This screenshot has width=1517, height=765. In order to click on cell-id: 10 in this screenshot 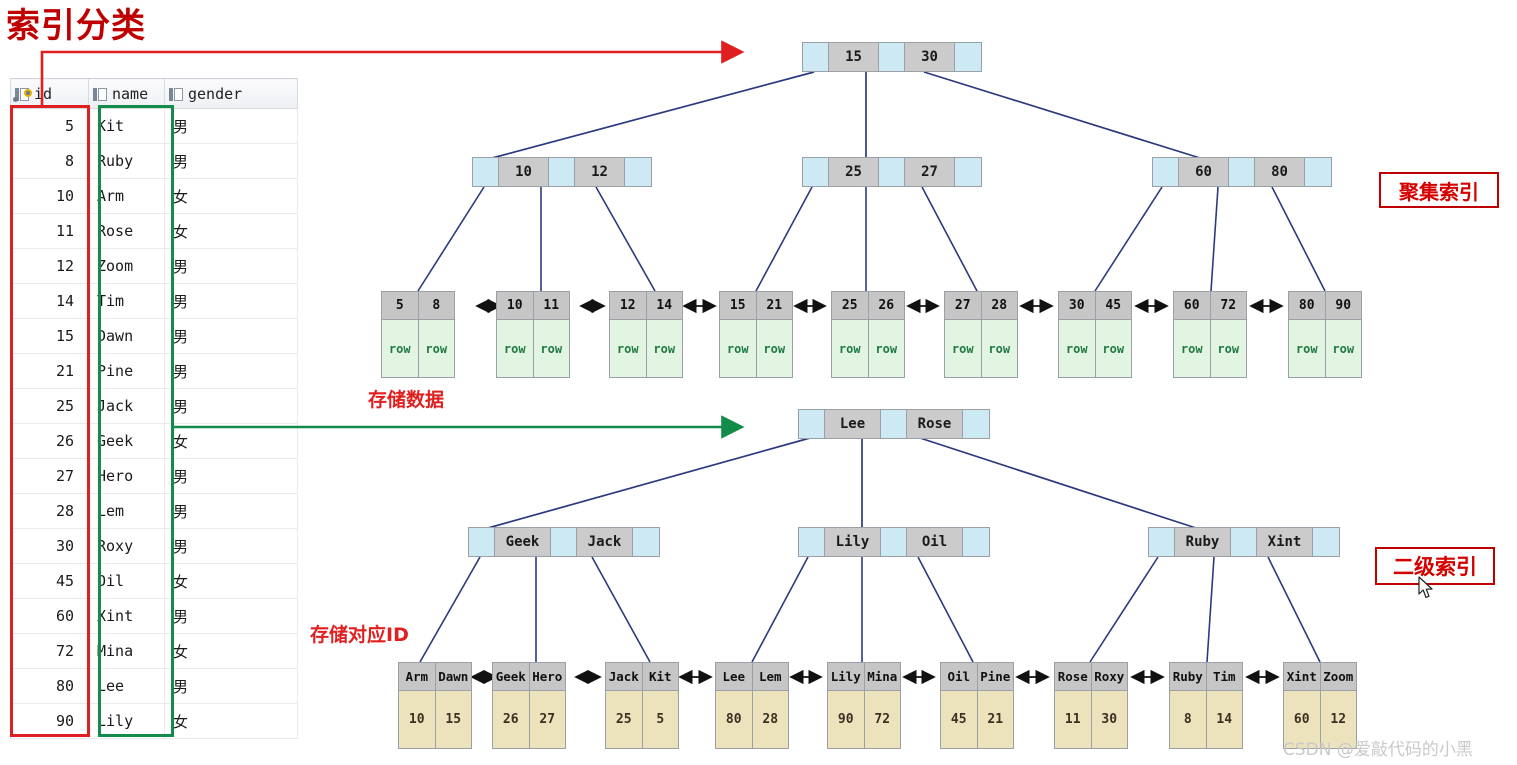, I will do `click(49, 196)`.